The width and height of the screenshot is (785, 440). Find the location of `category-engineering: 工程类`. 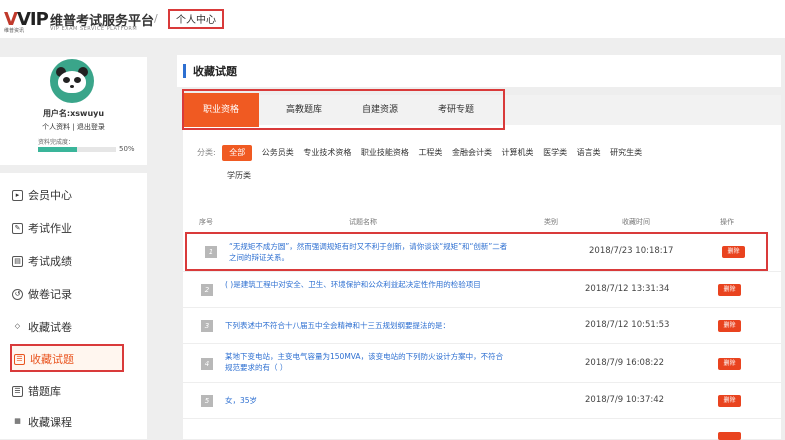

category-engineering: 工程类 is located at coordinates (430, 152).